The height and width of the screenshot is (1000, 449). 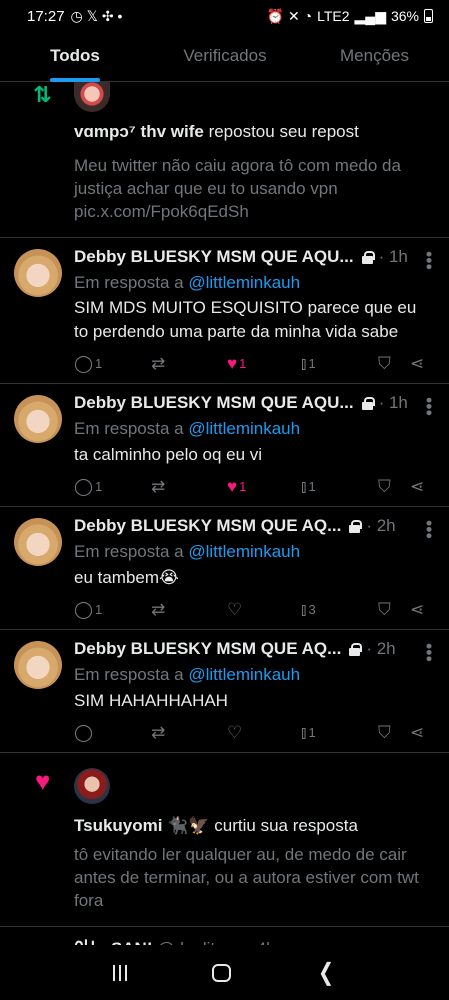 I want to click on tab-todos: Todos, so click(x=75, y=57).